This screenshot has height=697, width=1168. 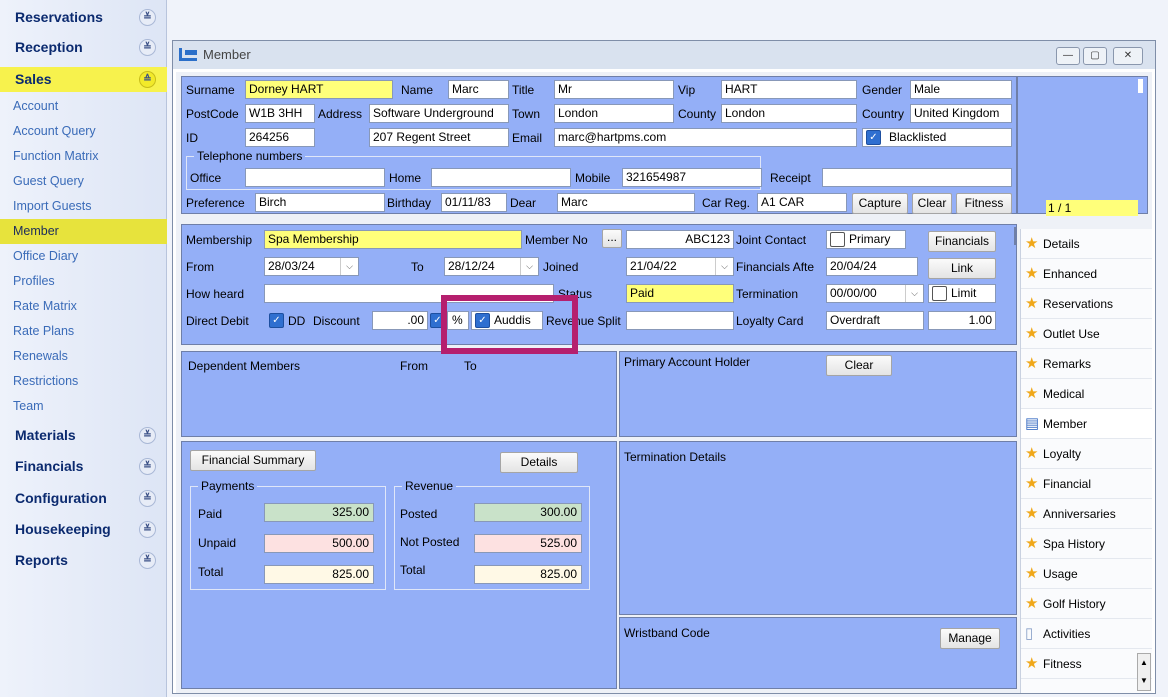 I want to click on title-field: Mr, so click(x=614, y=89).